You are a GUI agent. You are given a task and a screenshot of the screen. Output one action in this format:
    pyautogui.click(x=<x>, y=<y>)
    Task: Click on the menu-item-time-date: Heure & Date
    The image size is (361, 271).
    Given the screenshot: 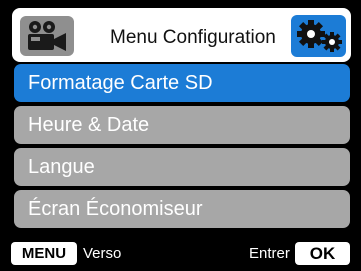 What is the action you would take?
    pyautogui.click(x=182, y=125)
    